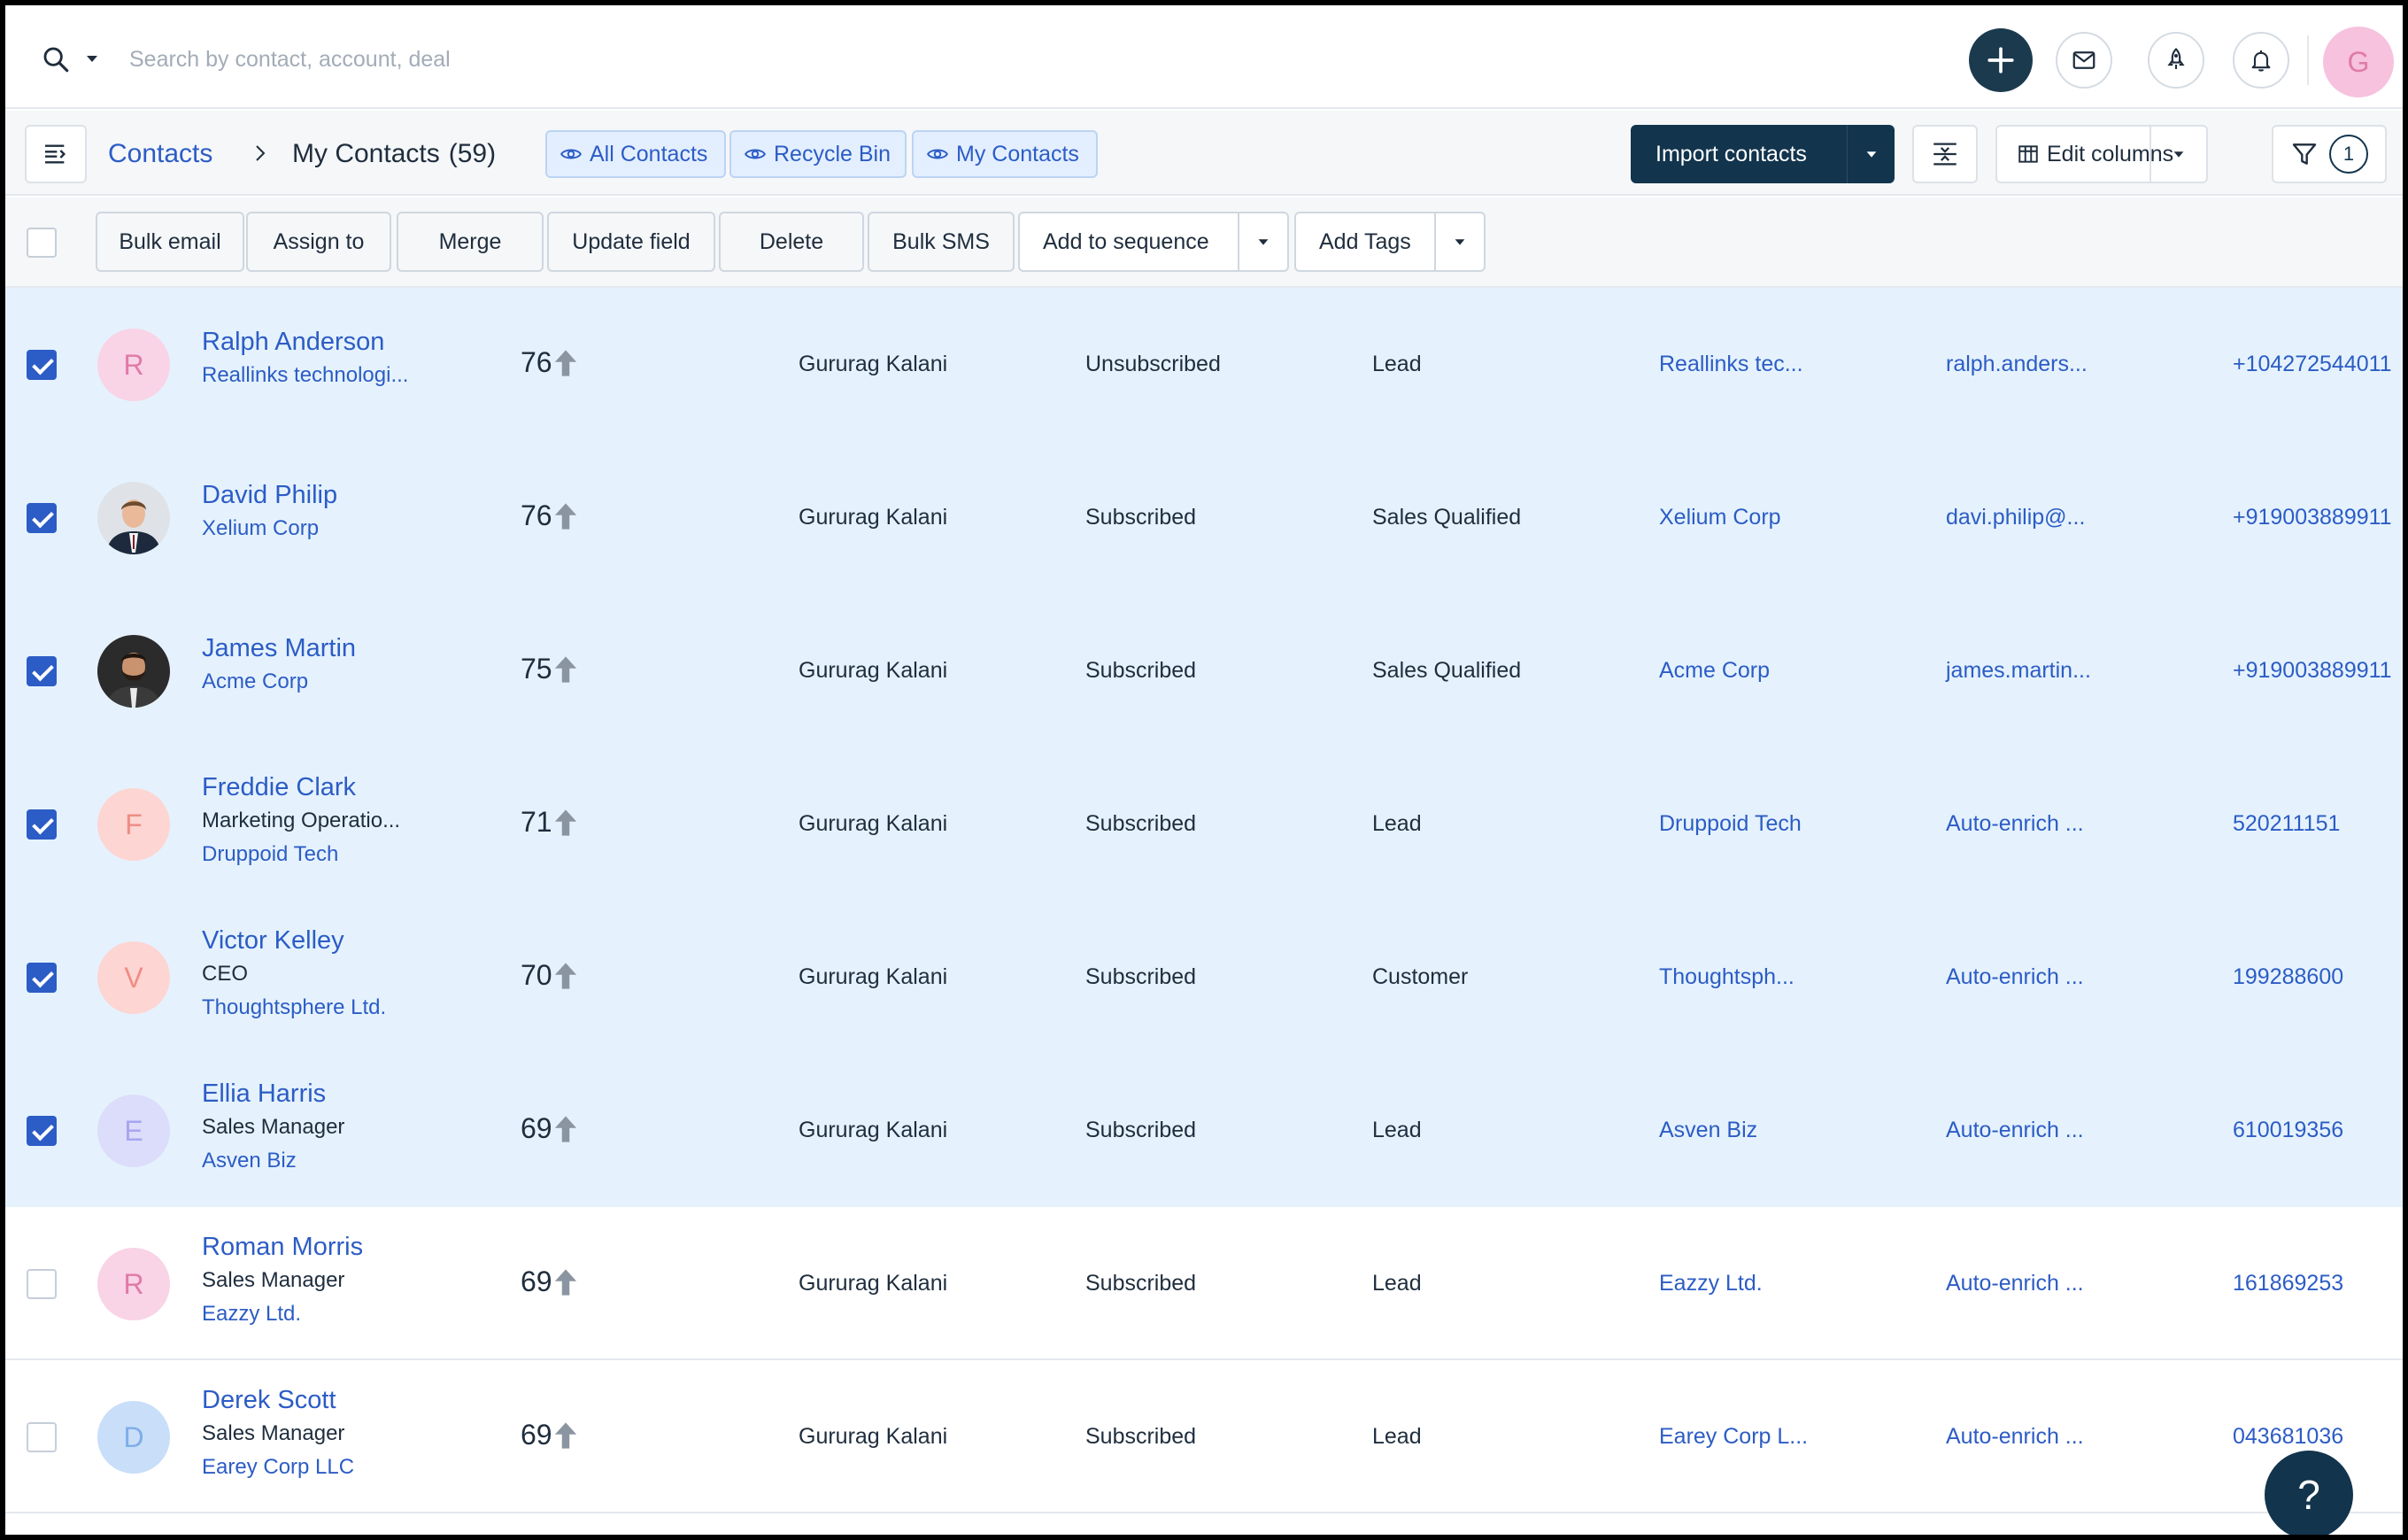 Image resolution: width=2408 pixels, height=1540 pixels. Describe the element at coordinates (470, 242) in the screenshot. I see `merge-button: Merge` at that location.